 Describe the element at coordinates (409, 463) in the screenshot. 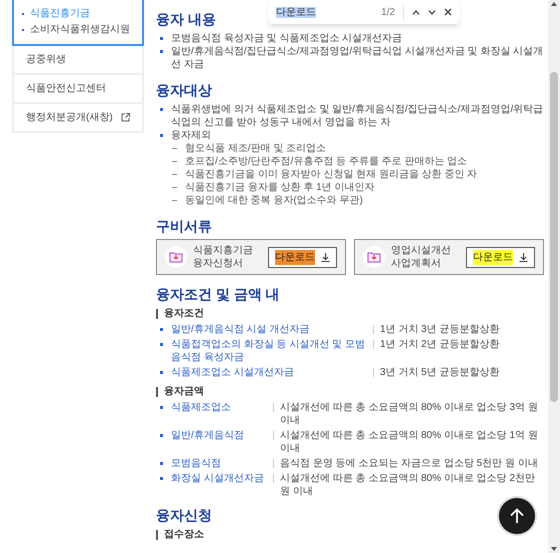

I see `item-value: 음식점 운영 등에 소요되는 자금으로 업소당 5천만 원 이내` at that location.